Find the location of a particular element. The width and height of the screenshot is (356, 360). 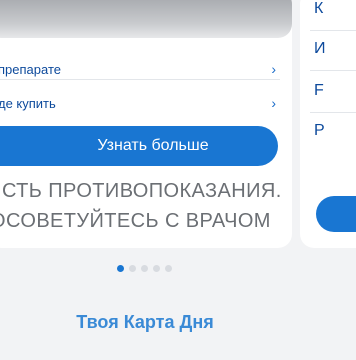

learn-more-label: Узнать больше is located at coordinates (153, 145).